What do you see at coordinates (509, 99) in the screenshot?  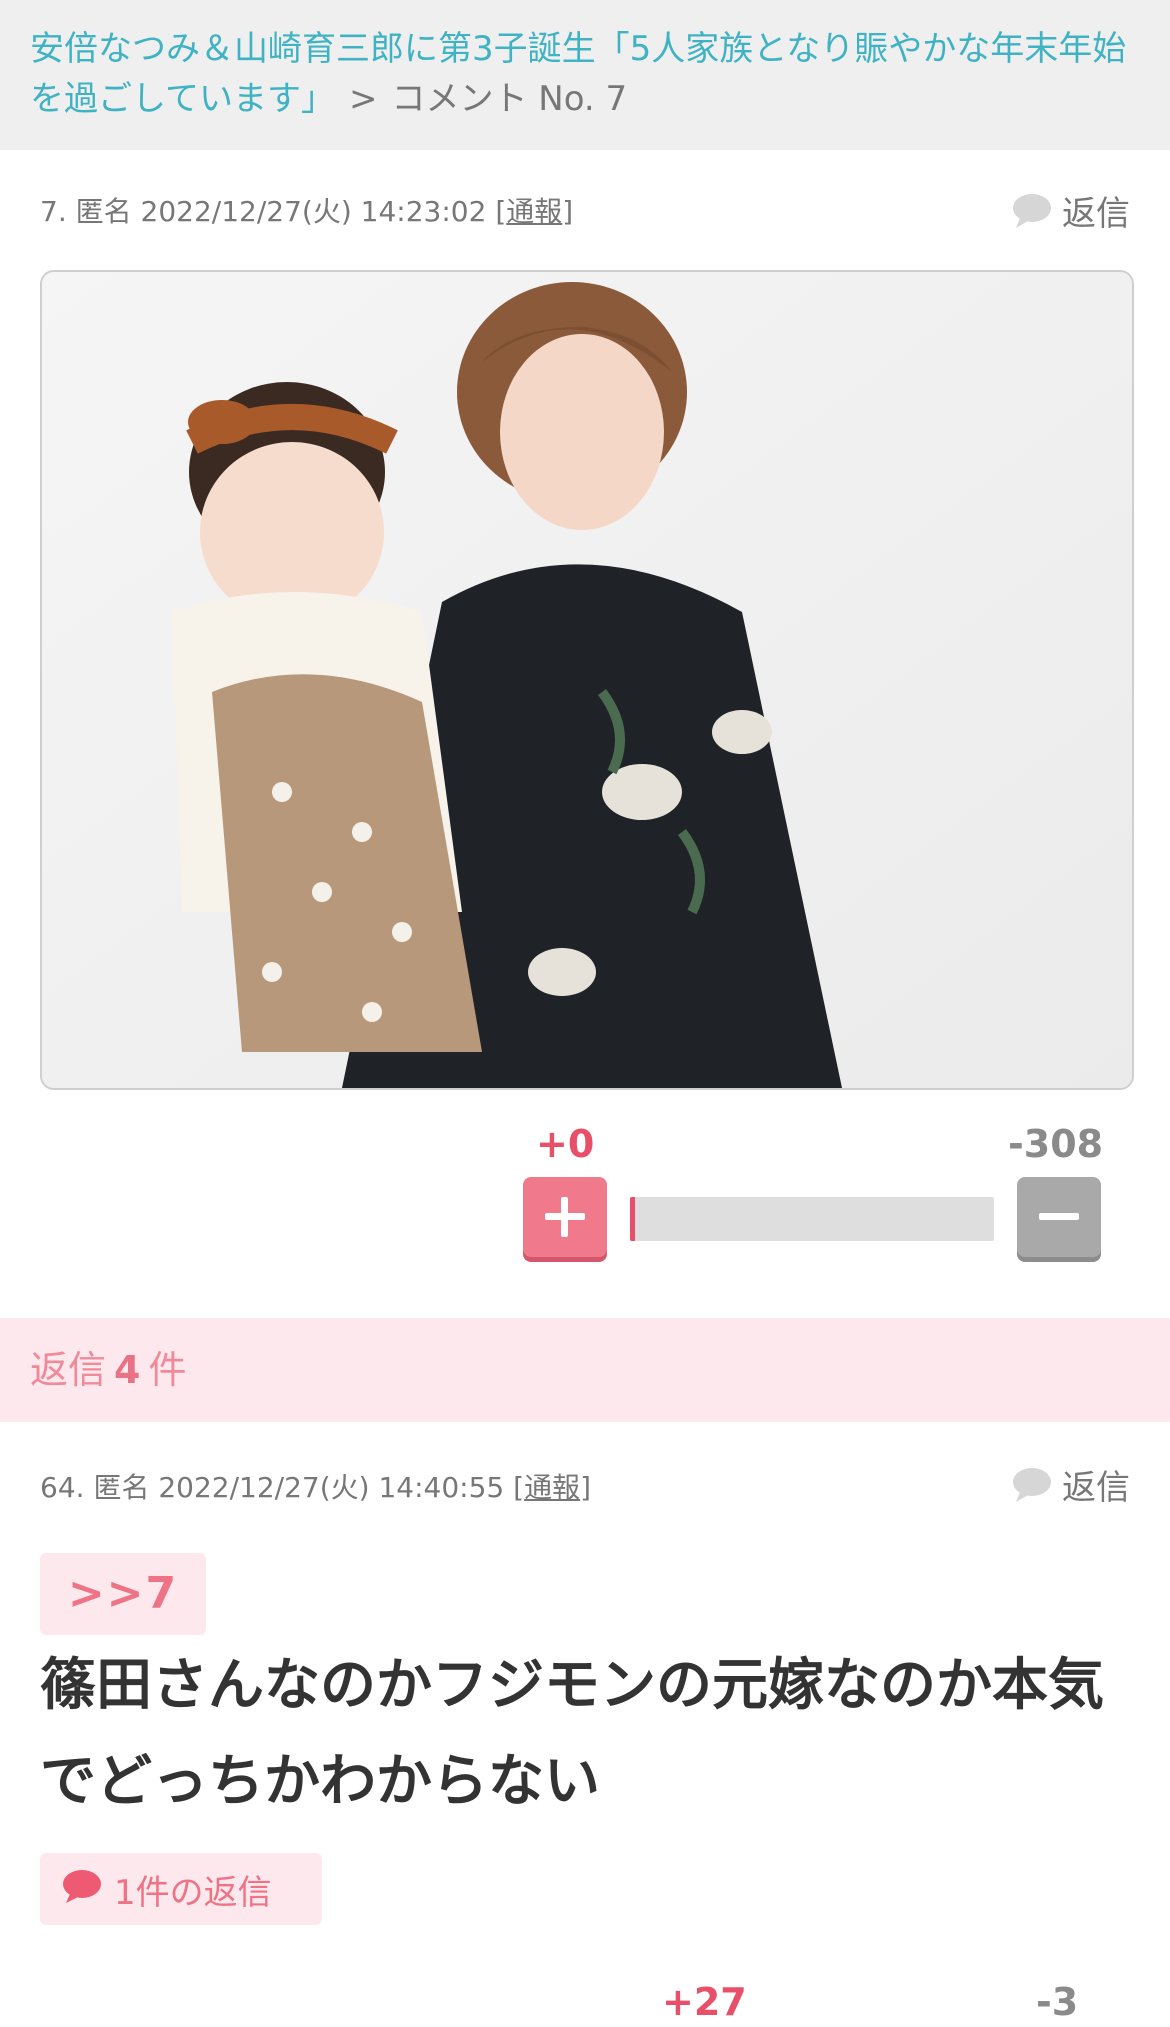 I see `breadcrumb-current: コメント No. 7` at bounding box center [509, 99].